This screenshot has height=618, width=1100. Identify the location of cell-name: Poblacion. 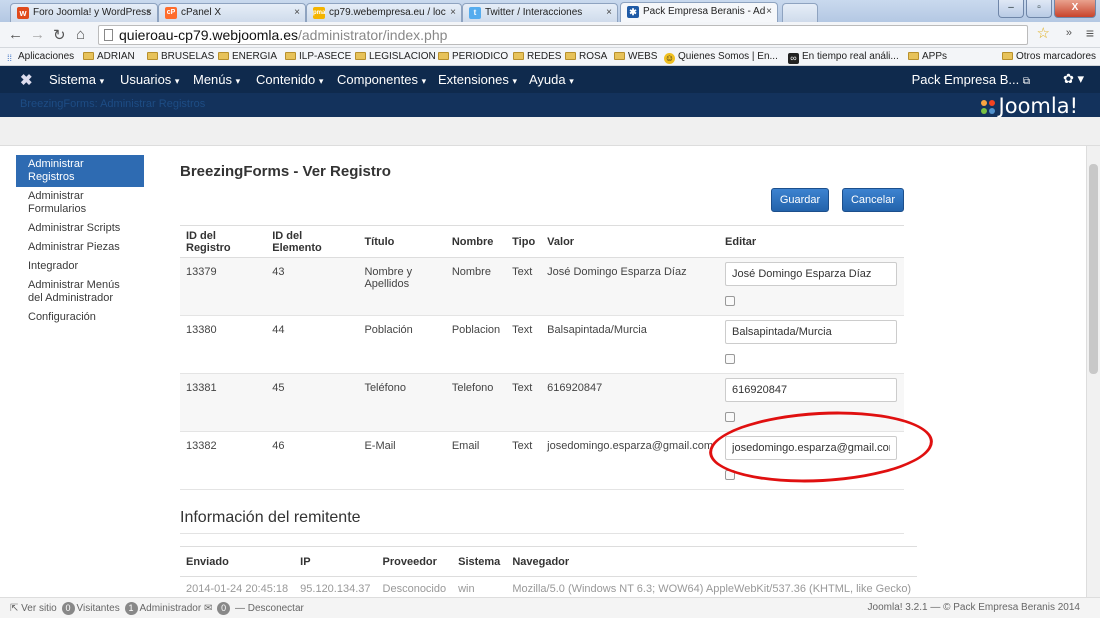
(476, 344).